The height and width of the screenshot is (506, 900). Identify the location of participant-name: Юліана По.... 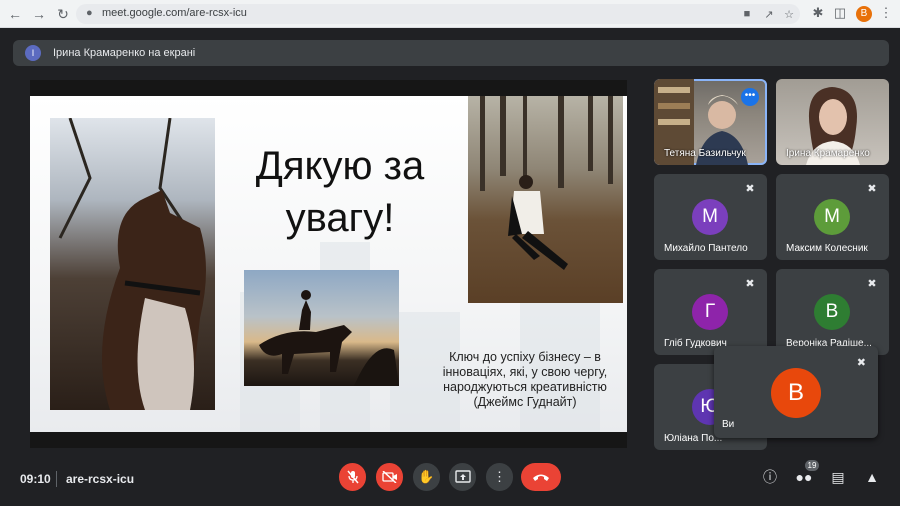
(693, 438).